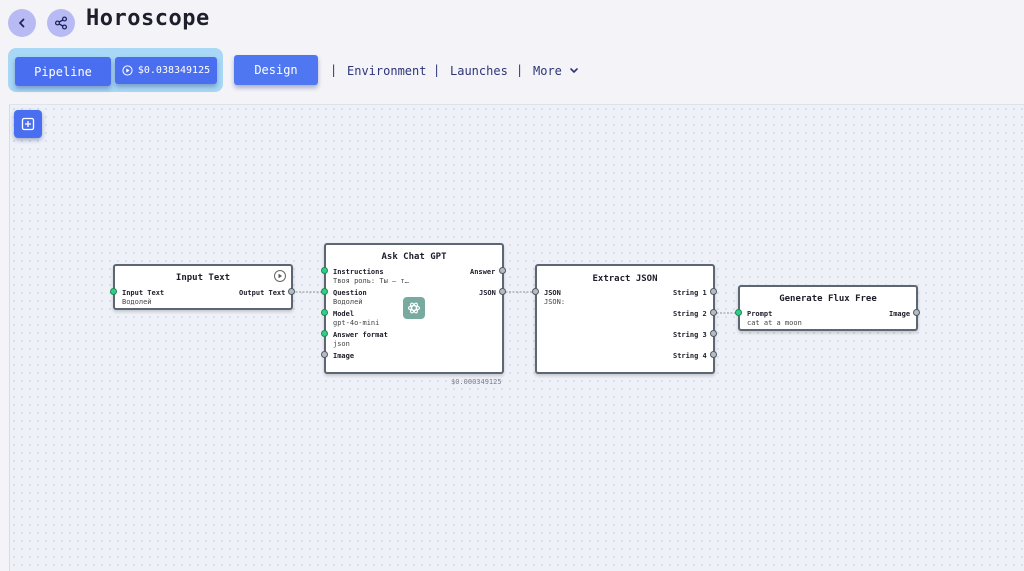  What do you see at coordinates (386, 71) in the screenshot?
I see `nav-environment: Environment` at bounding box center [386, 71].